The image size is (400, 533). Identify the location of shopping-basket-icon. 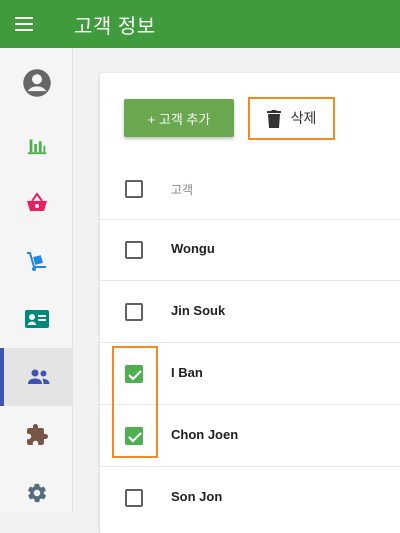
(36, 201).